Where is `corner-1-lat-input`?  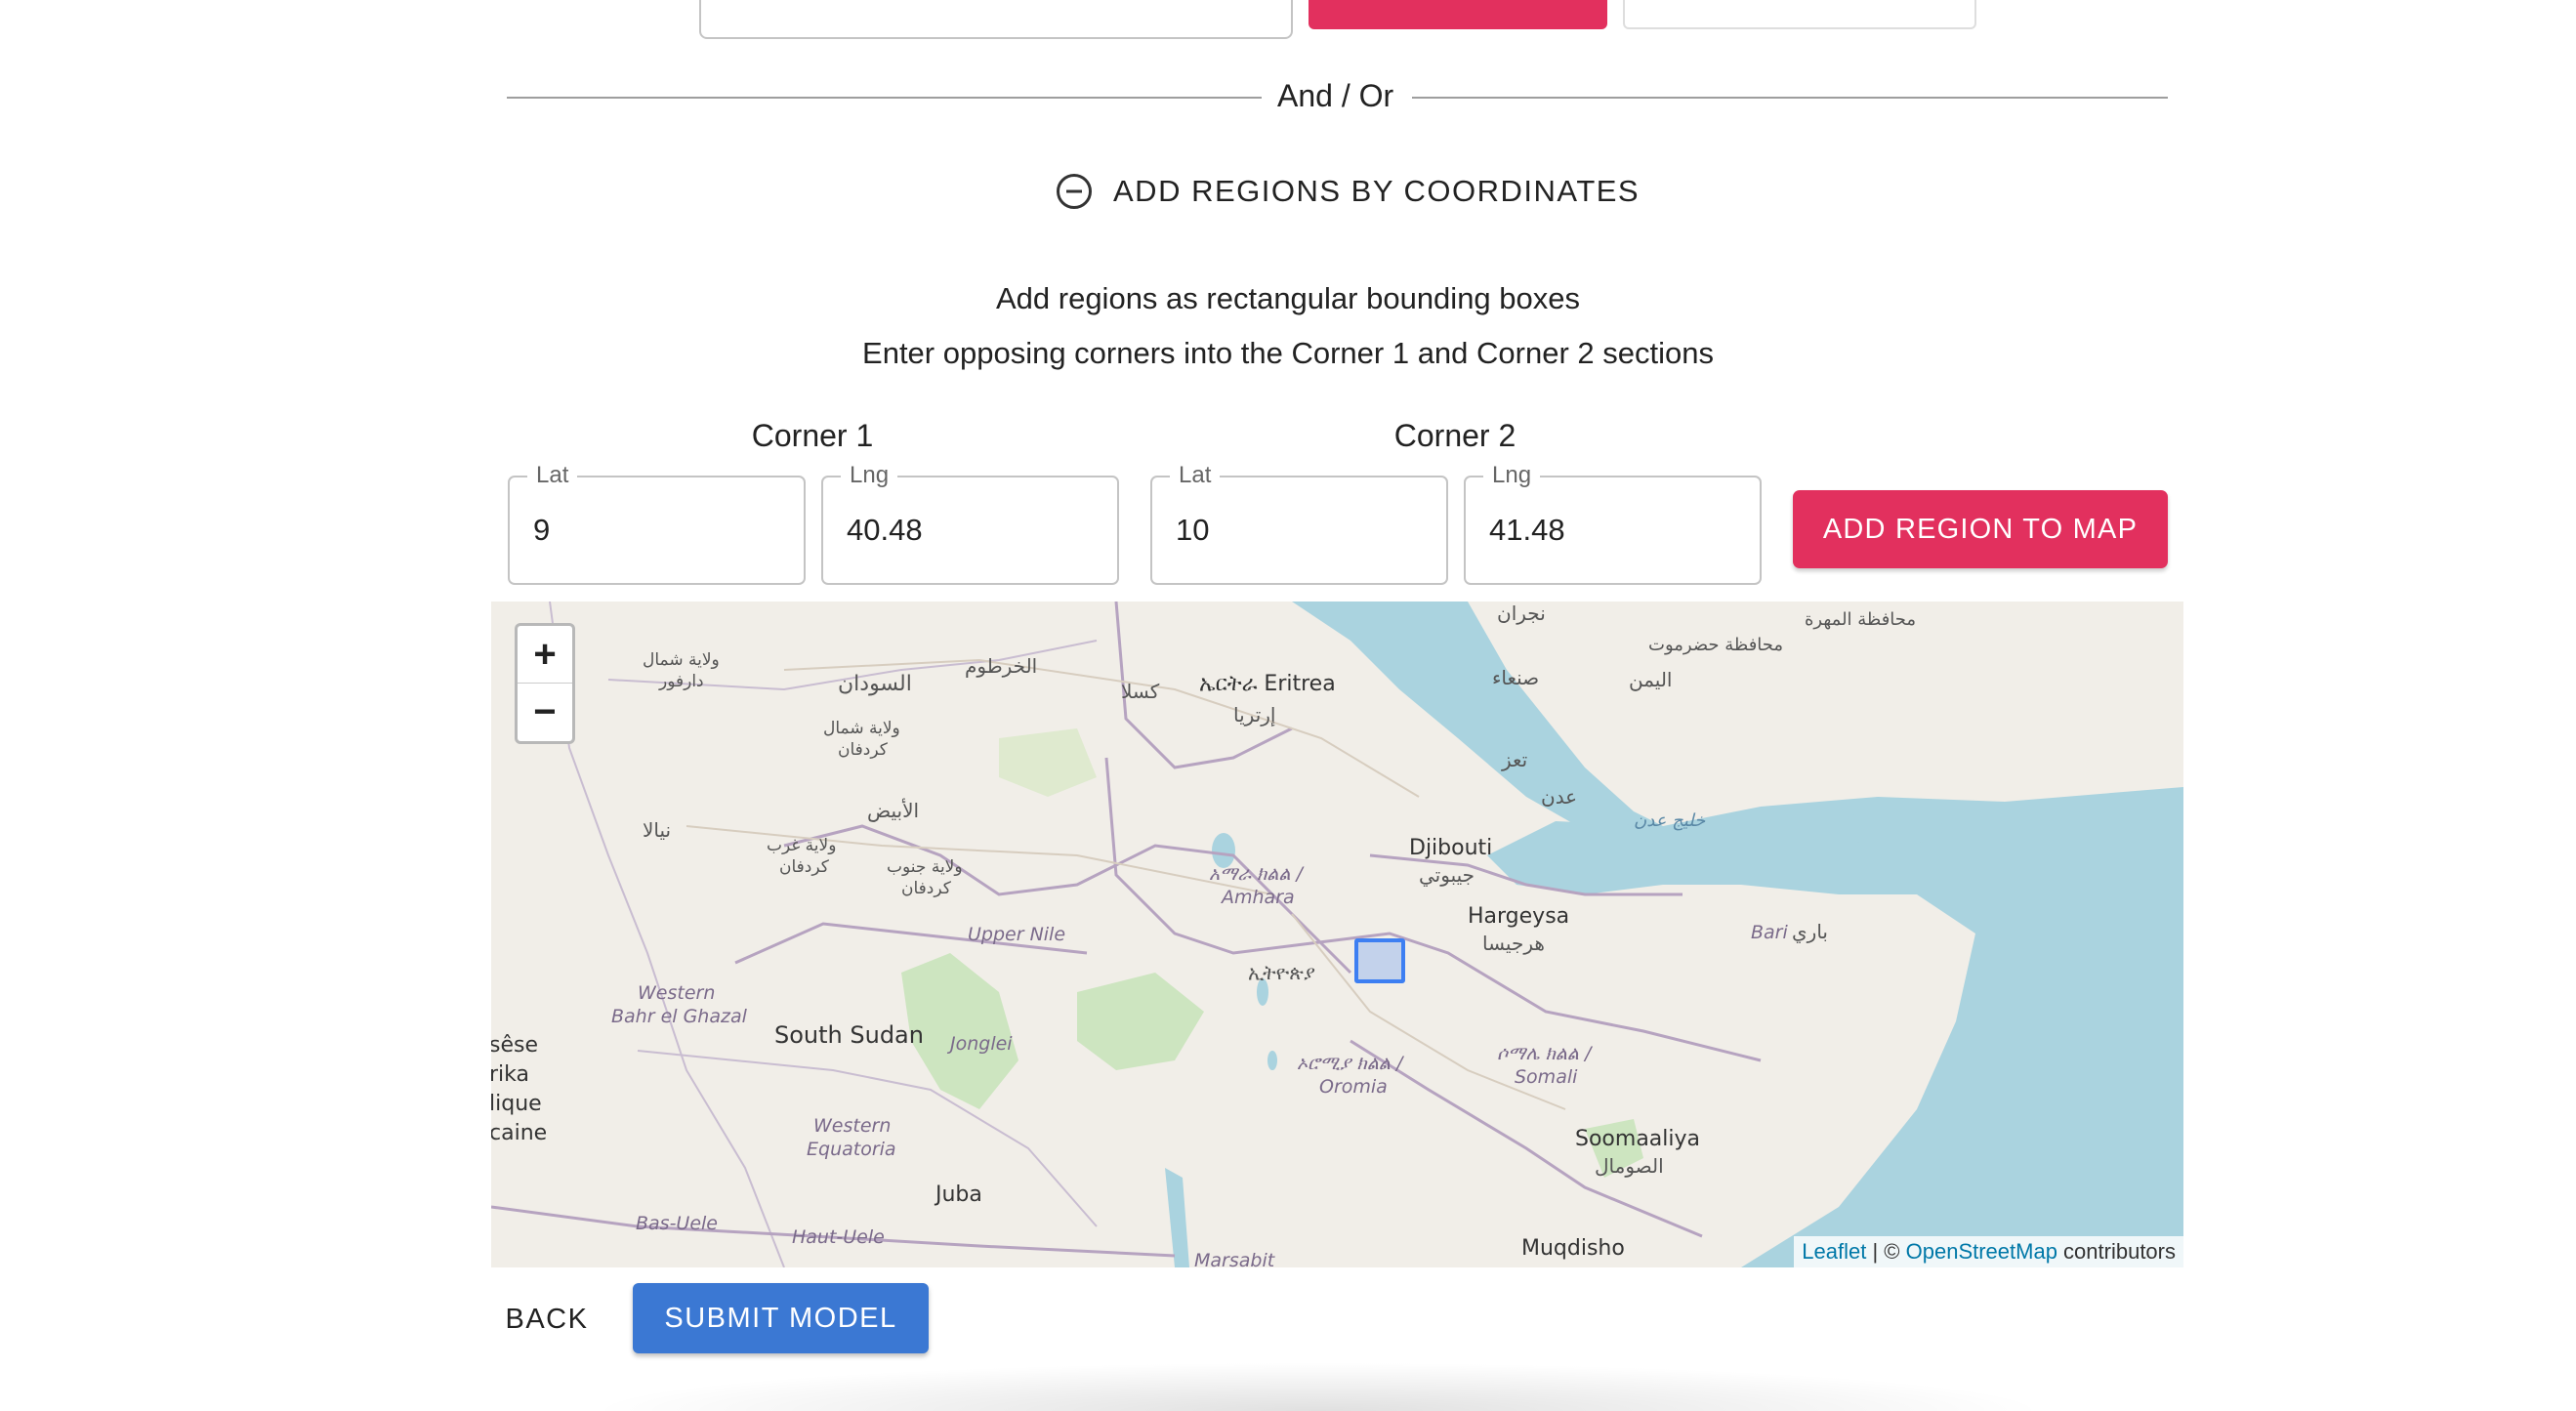 corner-1-lat-input is located at coordinates (651, 530).